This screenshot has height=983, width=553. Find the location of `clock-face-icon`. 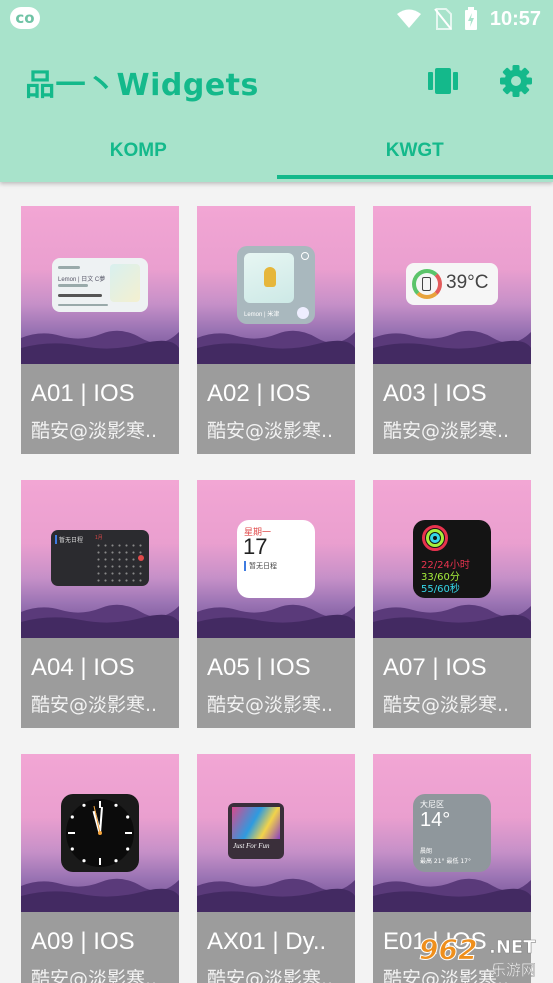

clock-face-icon is located at coordinates (100, 833).